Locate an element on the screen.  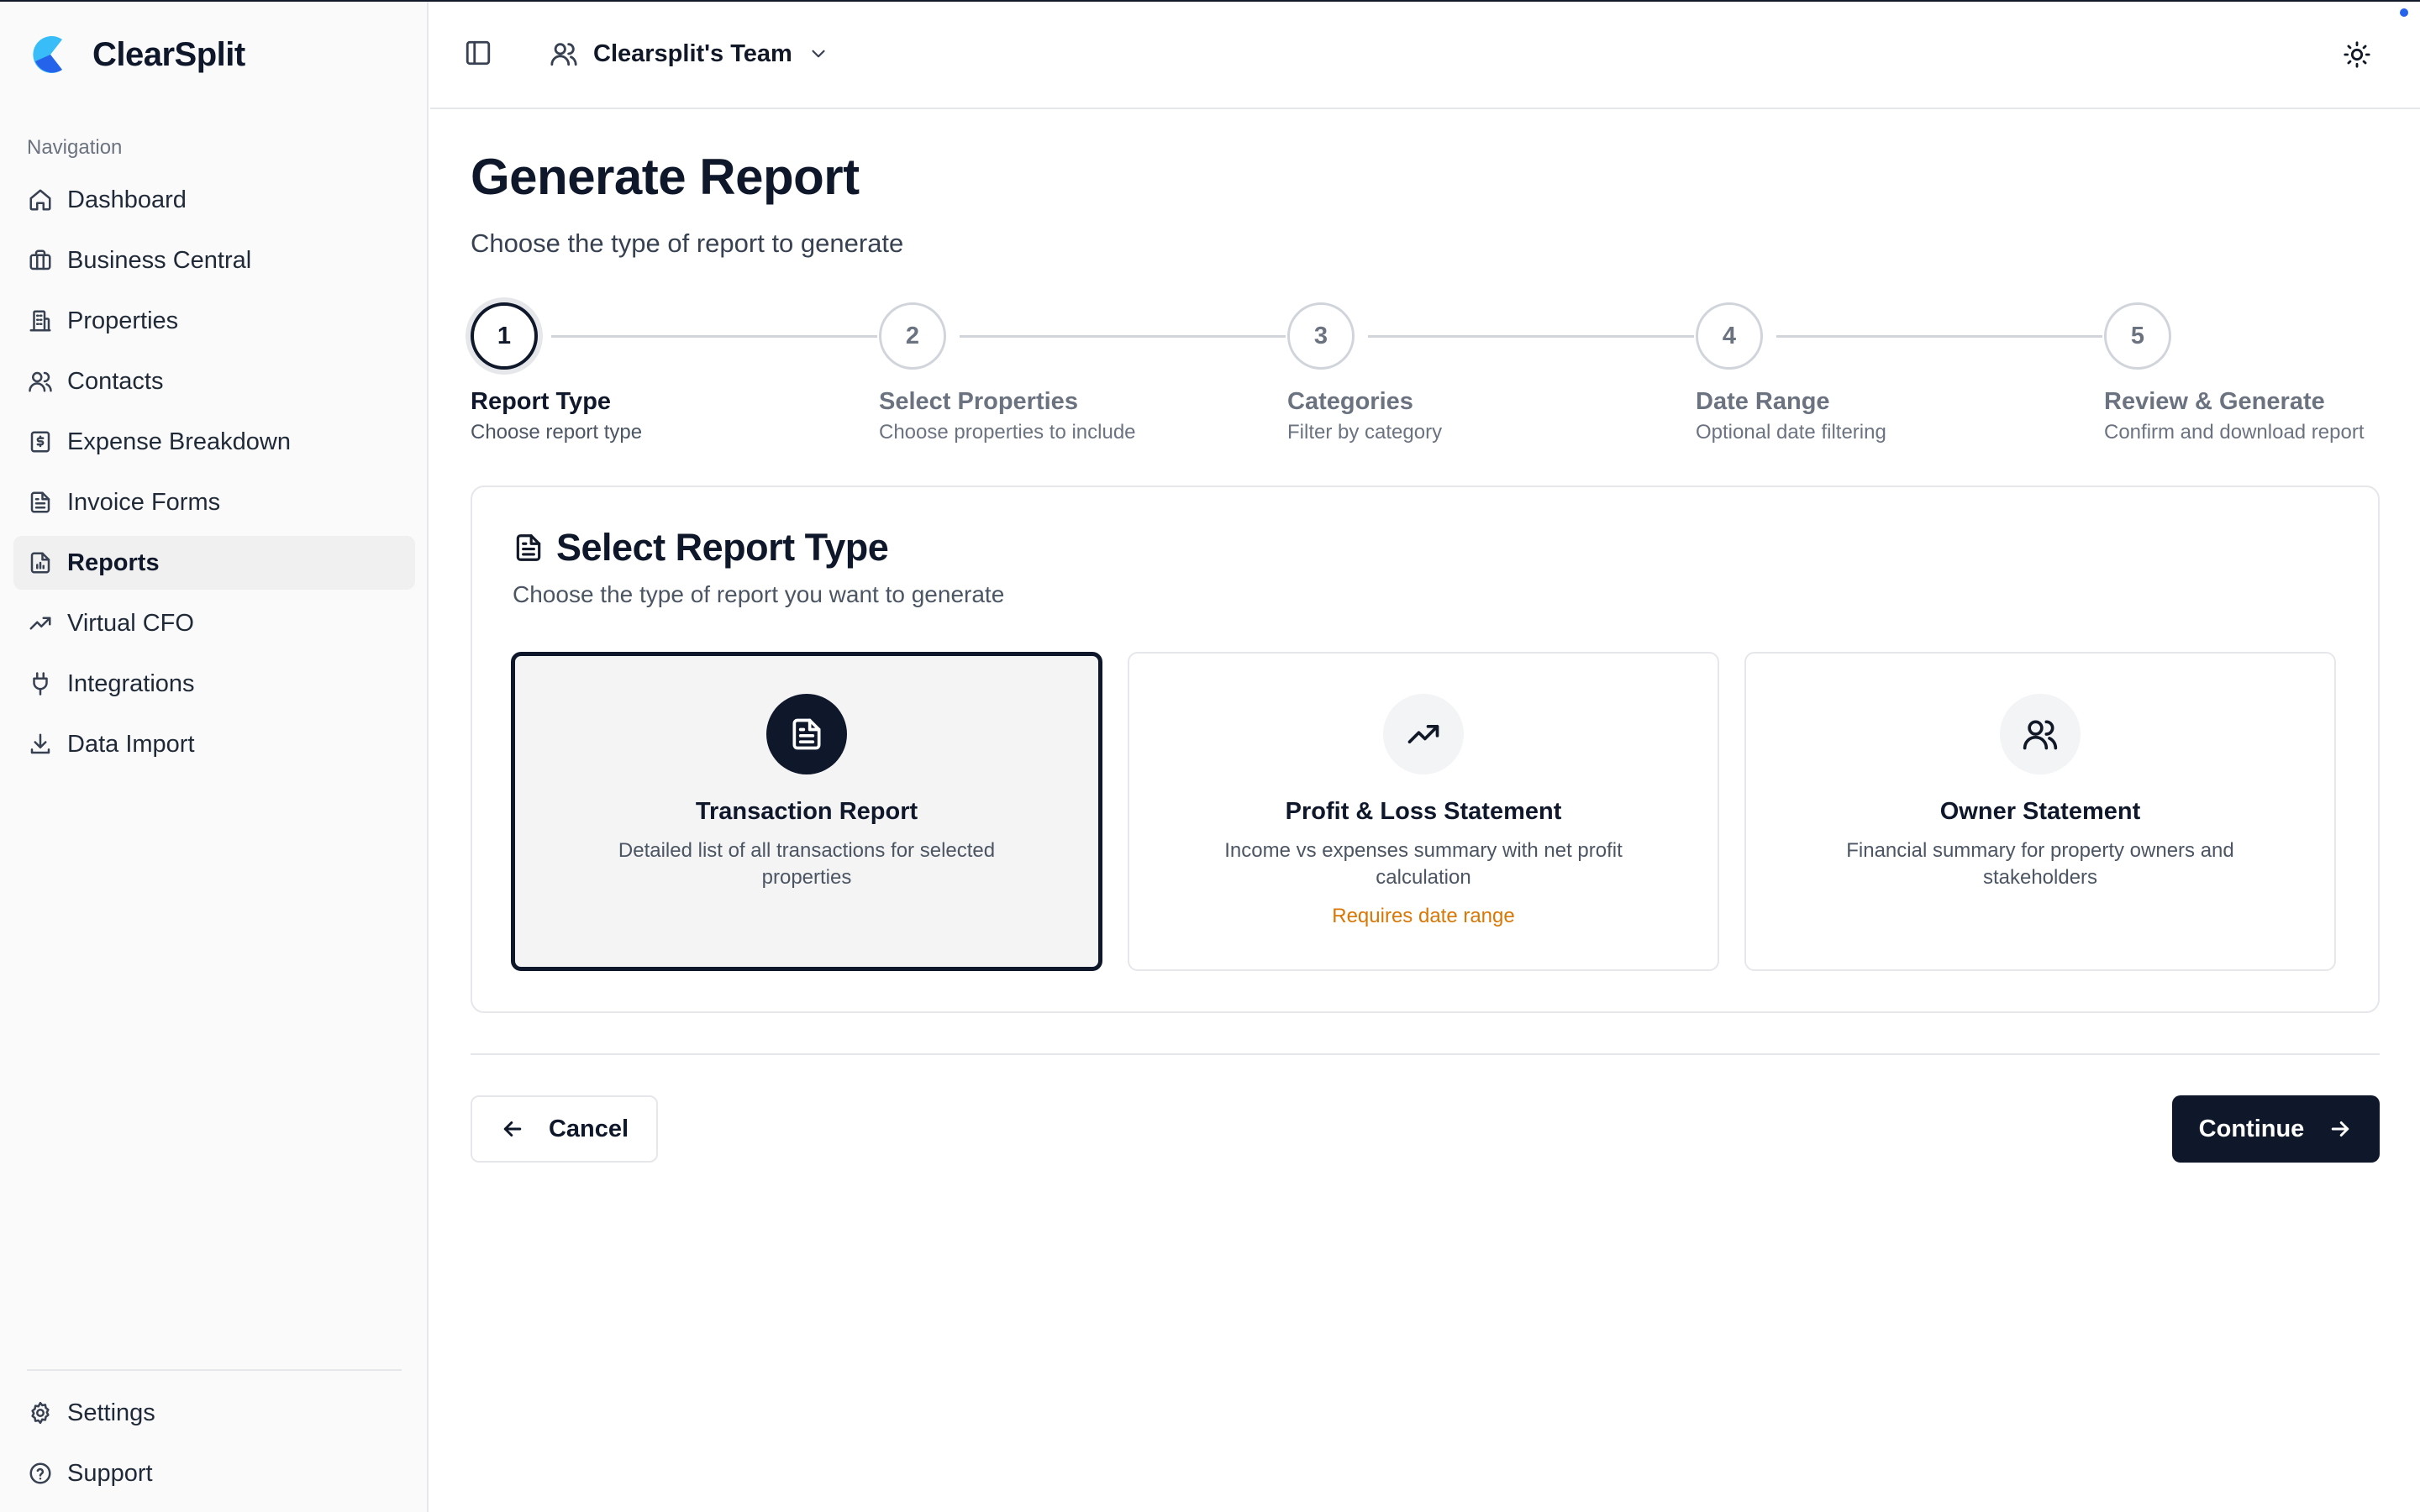
sidebar-toggle-button is located at coordinates (479, 54).